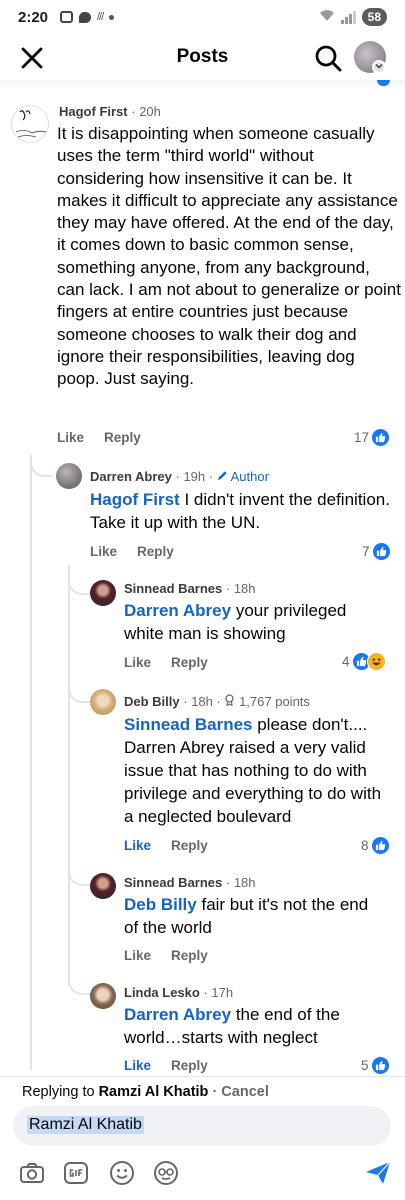 The image size is (405, 1200). Describe the element at coordinates (112, 17) in the screenshot. I see `dot-icon` at that location.